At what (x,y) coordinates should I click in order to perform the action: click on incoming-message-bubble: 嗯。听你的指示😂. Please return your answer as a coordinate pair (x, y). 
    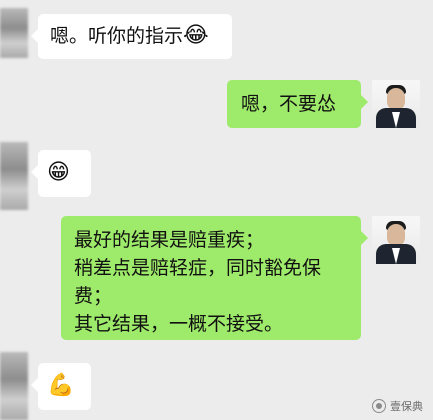
    Looking at the image, I should click on (131, 36).